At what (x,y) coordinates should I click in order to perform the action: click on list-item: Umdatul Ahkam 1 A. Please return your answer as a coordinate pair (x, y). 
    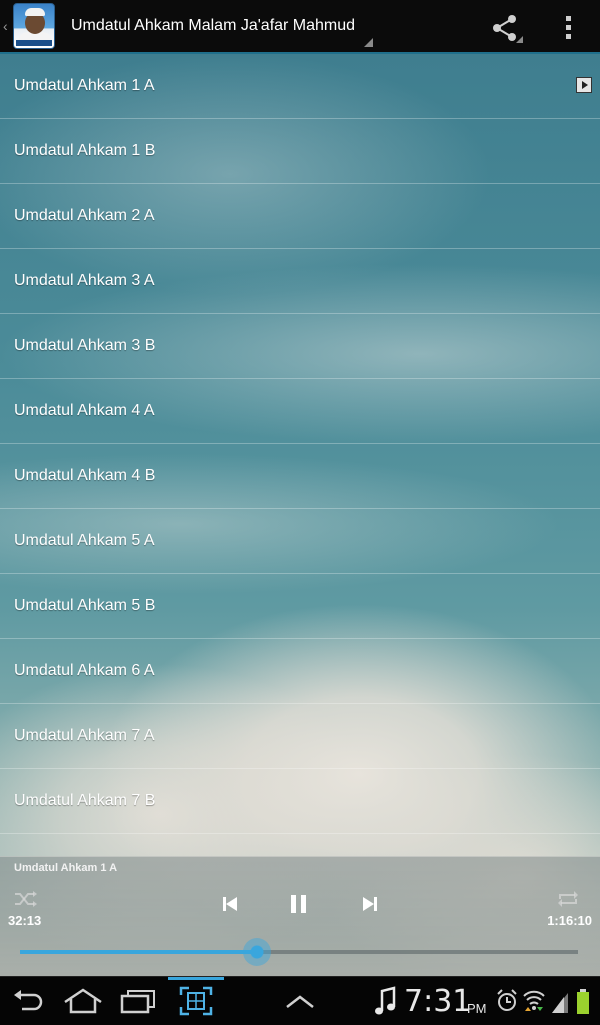
    Looking at the image, I should click on (300, 86).